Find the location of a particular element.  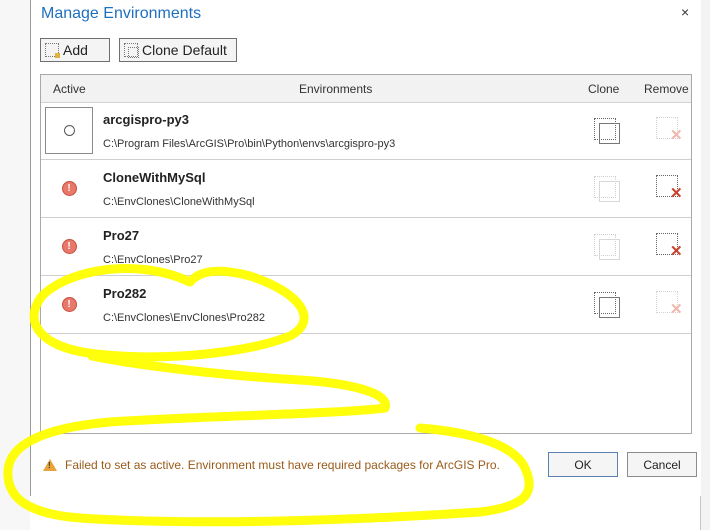

clone-icon is located at coordinates (131, 50).